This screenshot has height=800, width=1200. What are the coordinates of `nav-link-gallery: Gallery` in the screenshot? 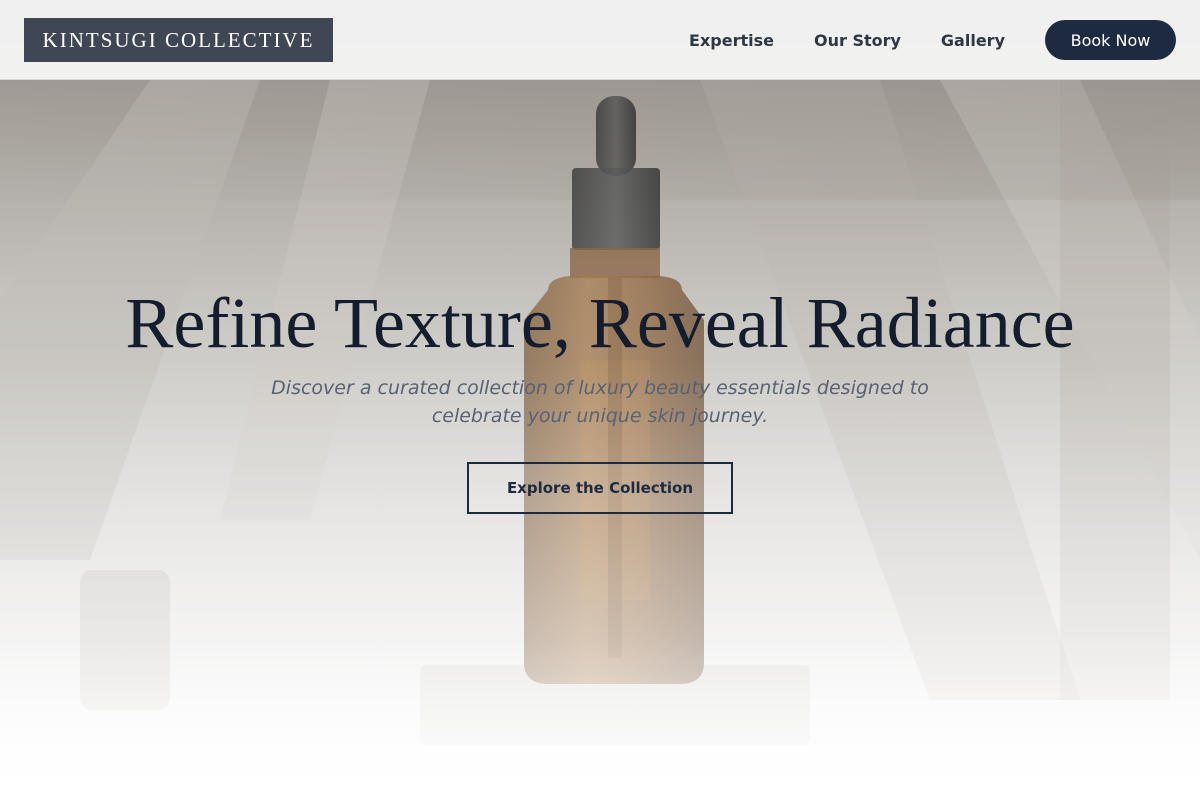 It's located at (973, 40).